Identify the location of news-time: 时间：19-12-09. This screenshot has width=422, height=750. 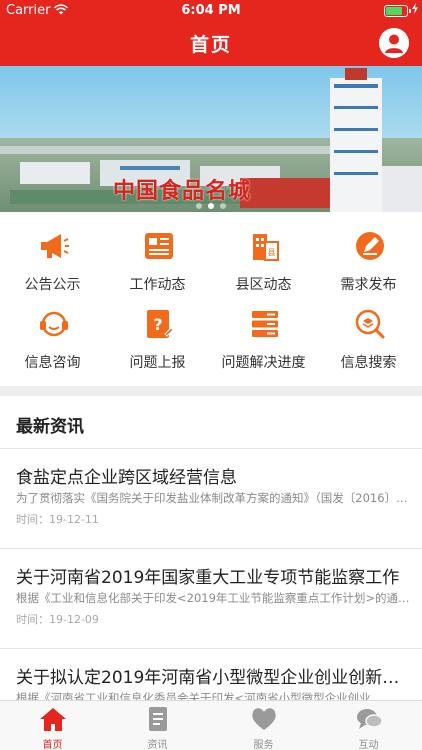
(57, 619).